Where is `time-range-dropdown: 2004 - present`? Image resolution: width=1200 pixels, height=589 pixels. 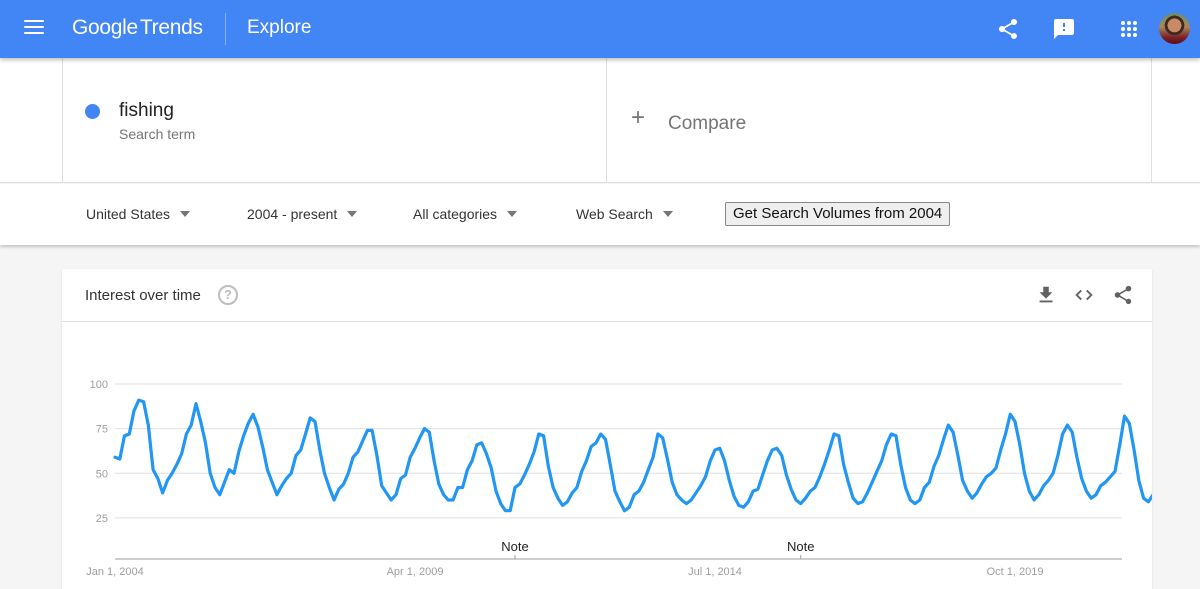
time-range-dropdown: 2004 - present is located at coordinates (302, 214).